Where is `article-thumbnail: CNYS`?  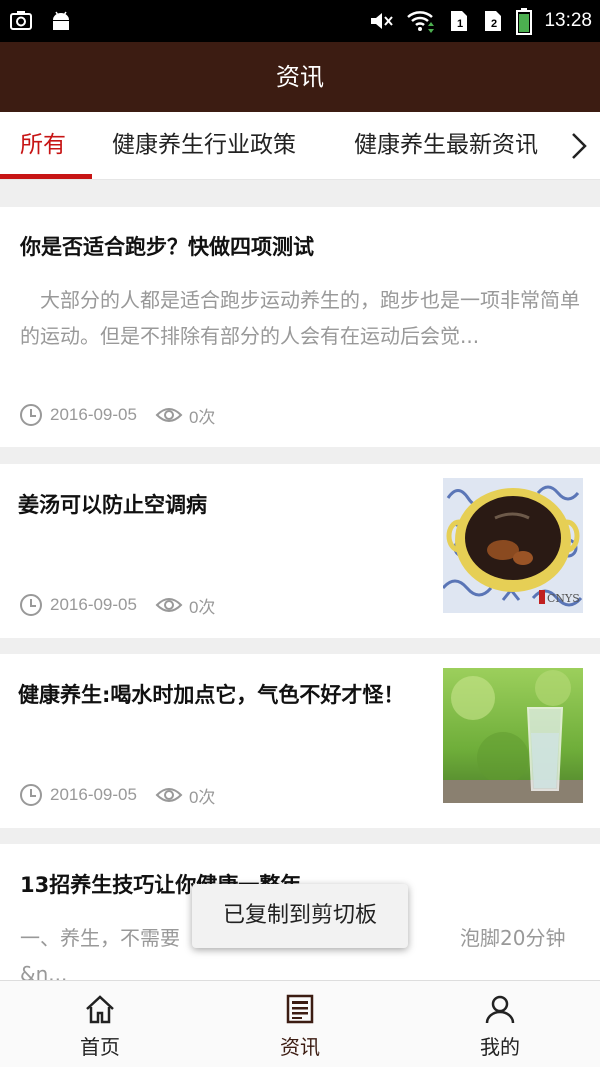
article-thumbnail: CNYS is located at coordinates (513, 545).